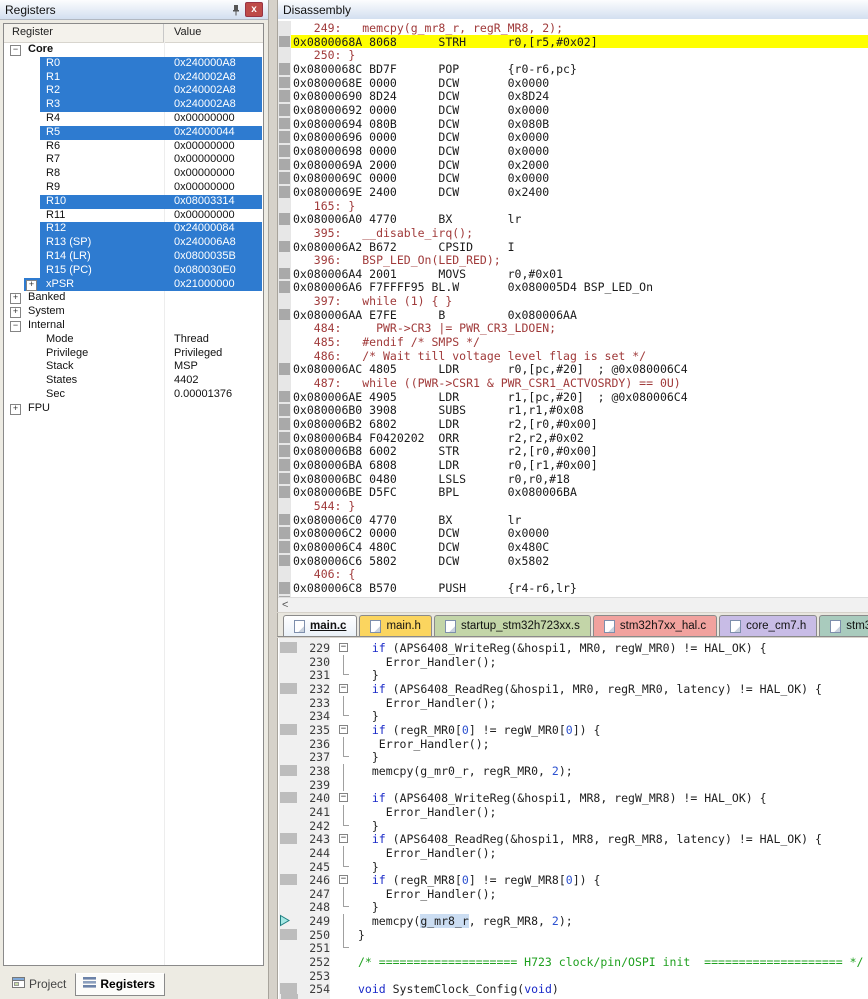  Describe the element at coordinates (317, 935) in the screenshot. I see `line-number: 250` at that location.